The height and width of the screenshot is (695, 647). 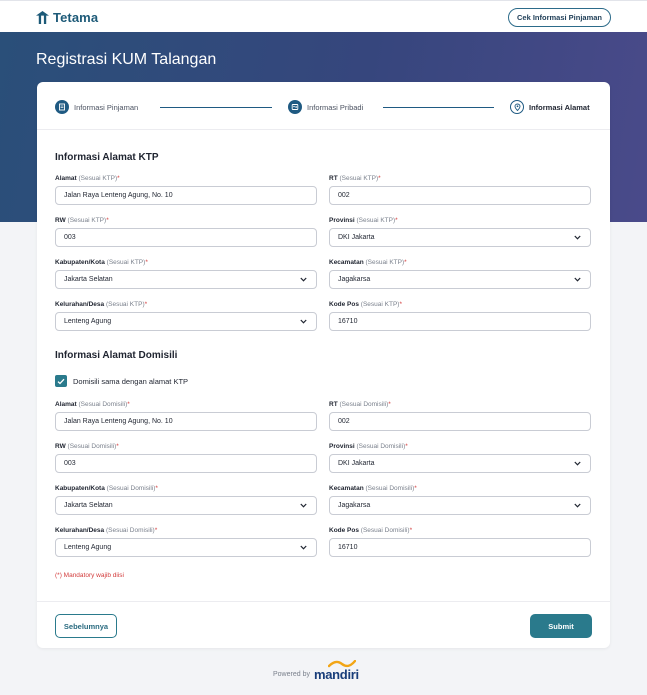 I want to click on mandiri-wave-icon, so click(x=341, y=664).